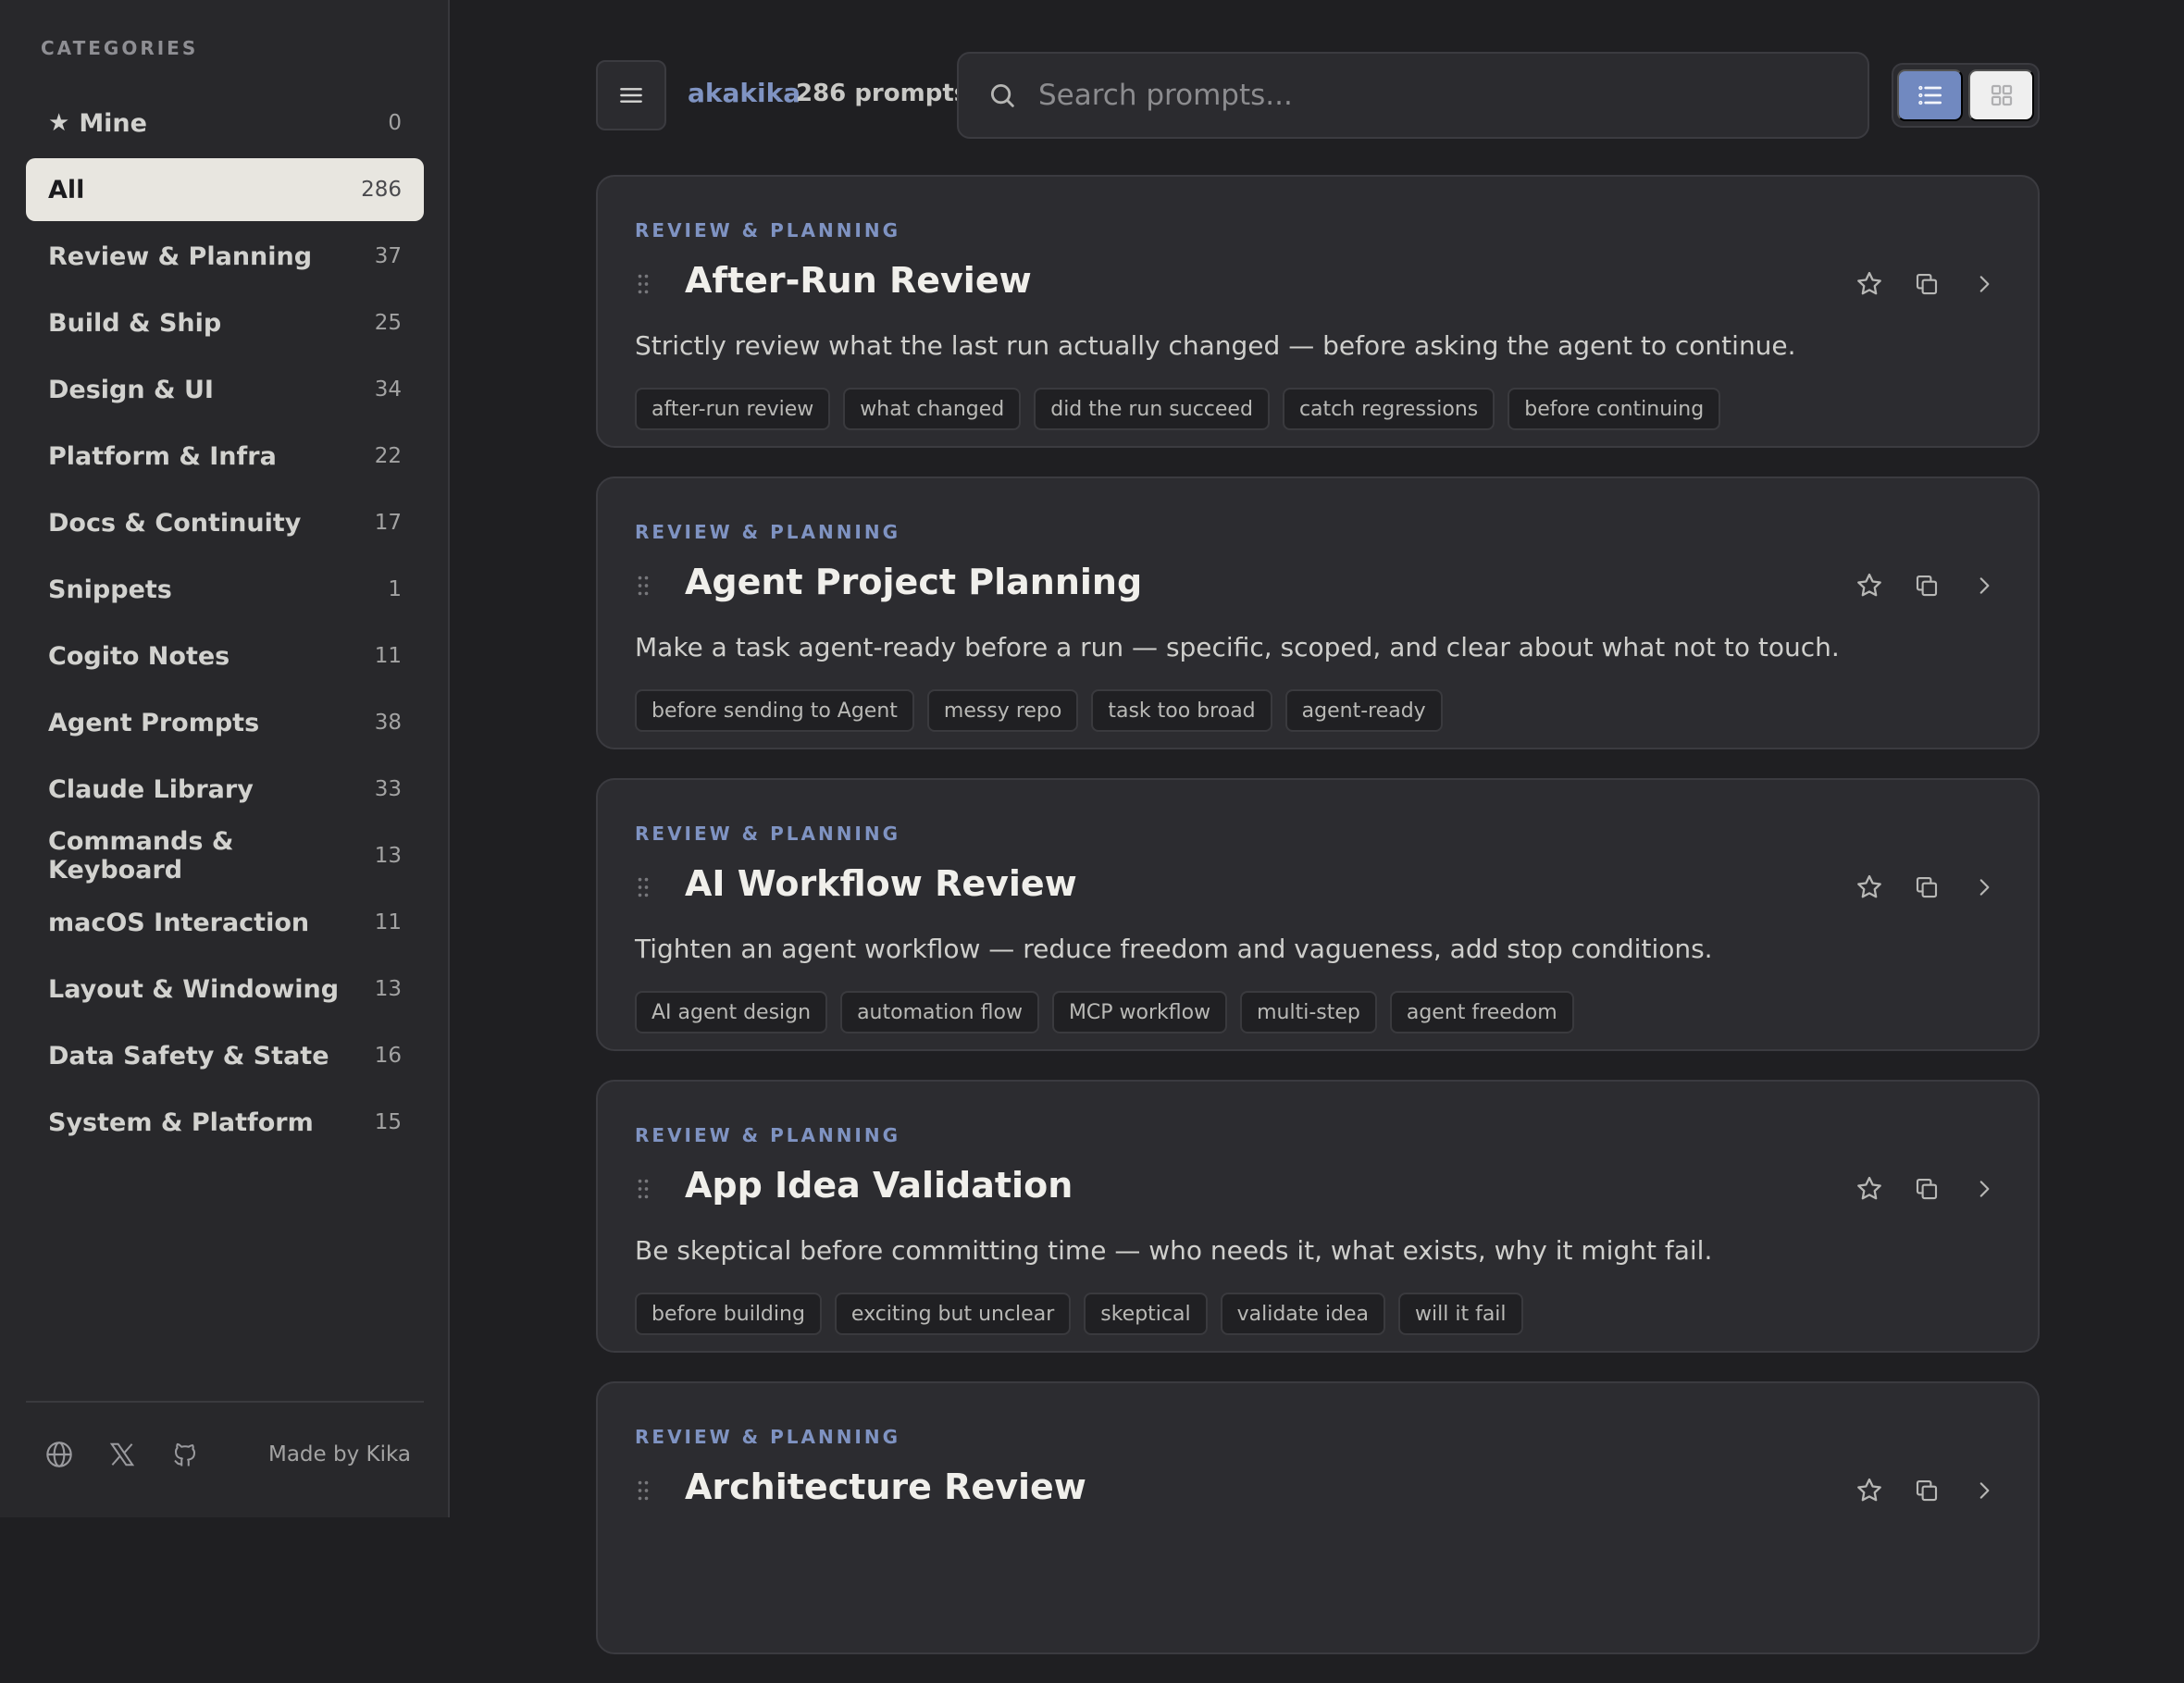 This screenshot has height=1683, width=2184. I want to click on tag: task too broad, so click(1181, 710).